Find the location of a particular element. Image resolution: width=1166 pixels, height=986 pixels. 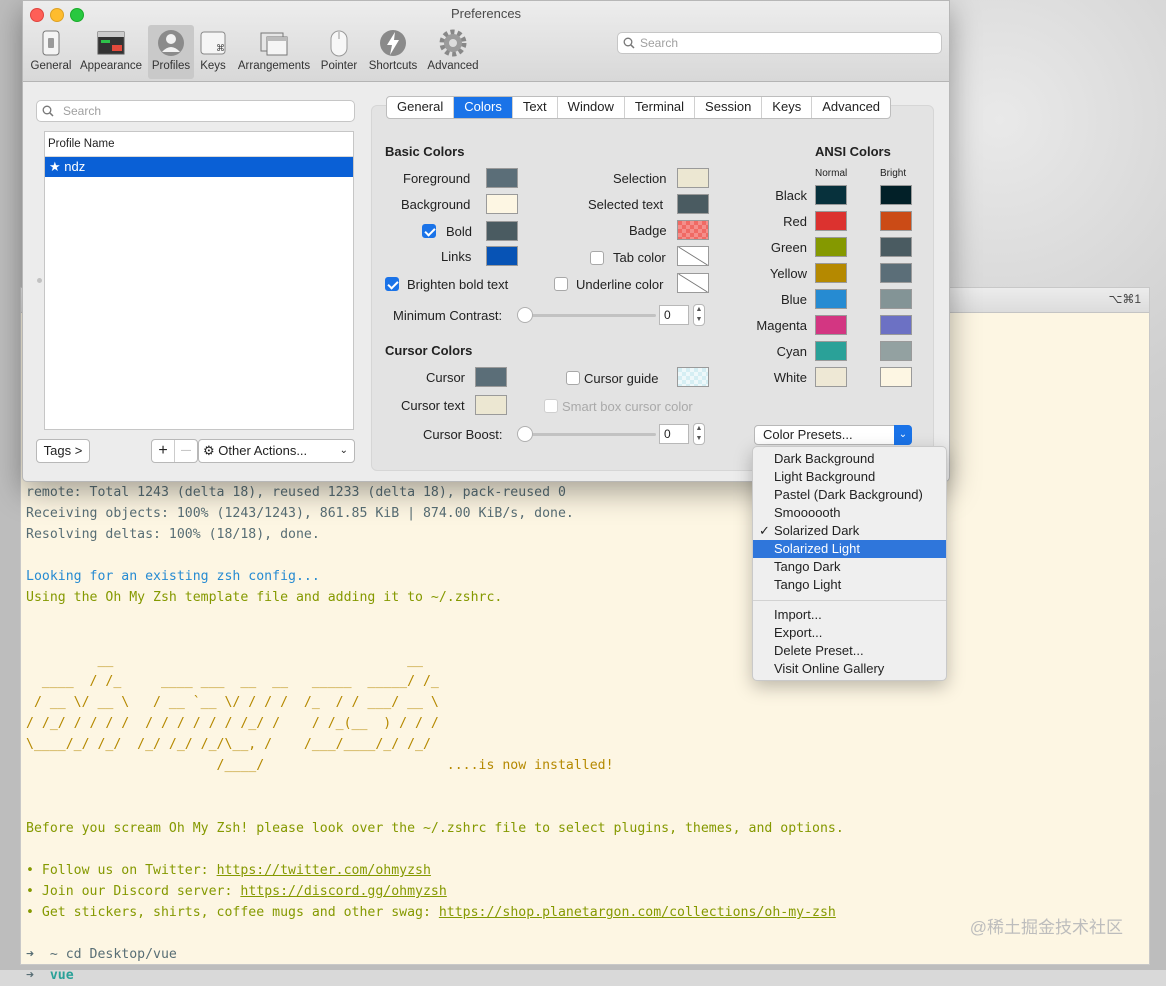

toolbar-search-field: Search is located at coordinates (779, 43).